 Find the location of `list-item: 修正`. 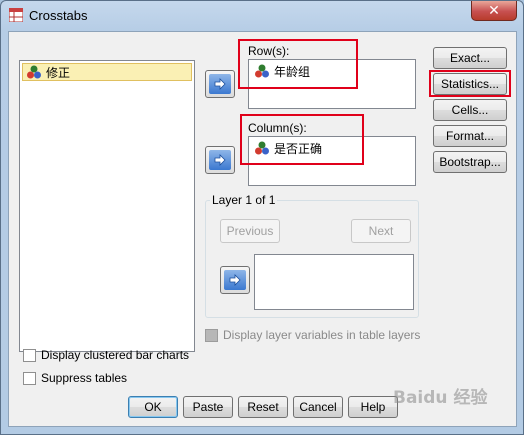

list-item: 修正 is located at coordinates (107, 72).